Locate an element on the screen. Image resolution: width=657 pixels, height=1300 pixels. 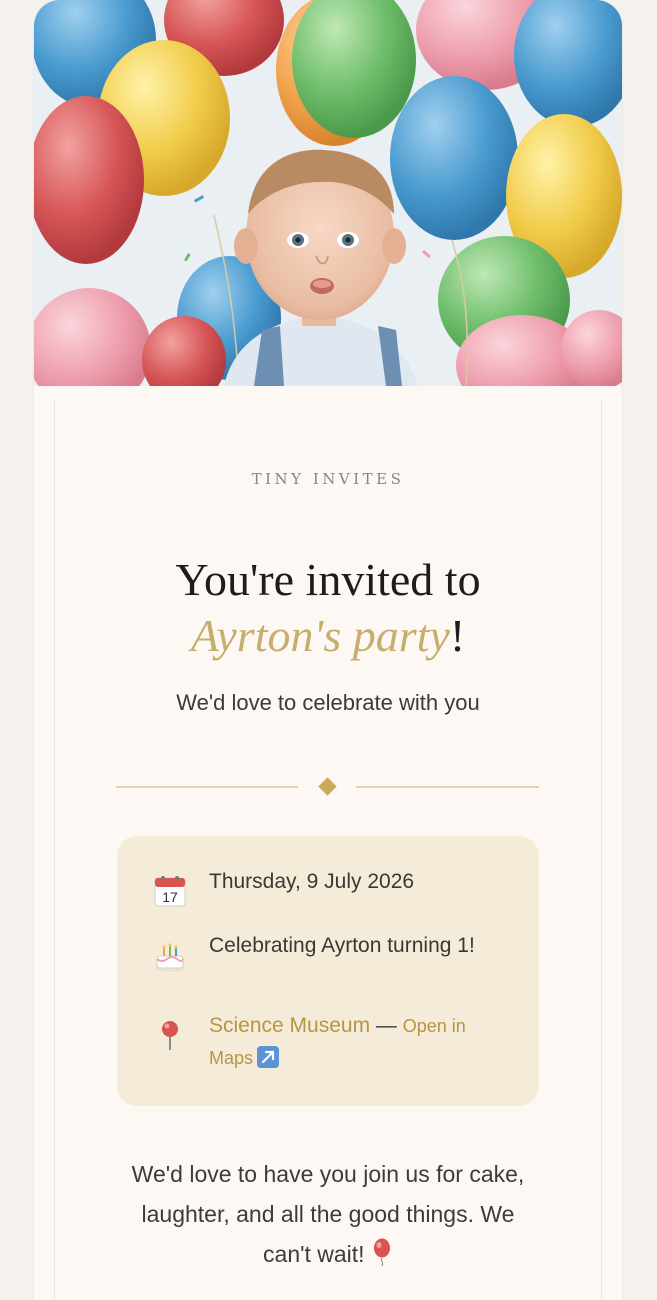
invitation-headline: You're invited to Ayrton's party! is located at coordinates (328, 608).